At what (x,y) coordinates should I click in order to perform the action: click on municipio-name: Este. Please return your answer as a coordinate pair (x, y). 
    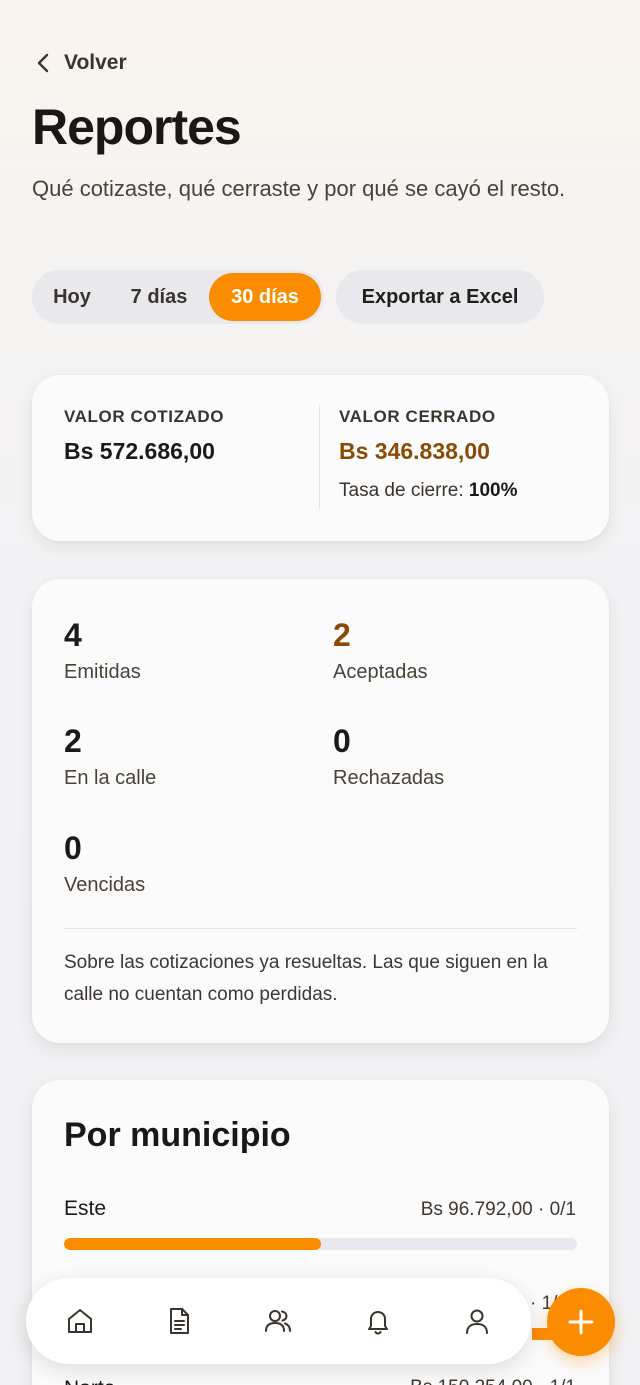
    Looking at the image, I should click on (85, 1208).